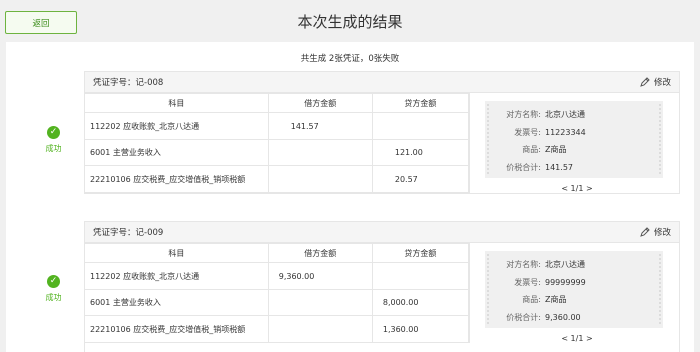 Image resolution: width=700 pixels, height=352 pixels. What do you see at coordinates (420, 329) in the screenshot?
I see `cell-credit: 1,360.00` at bounding box center [420, 329].